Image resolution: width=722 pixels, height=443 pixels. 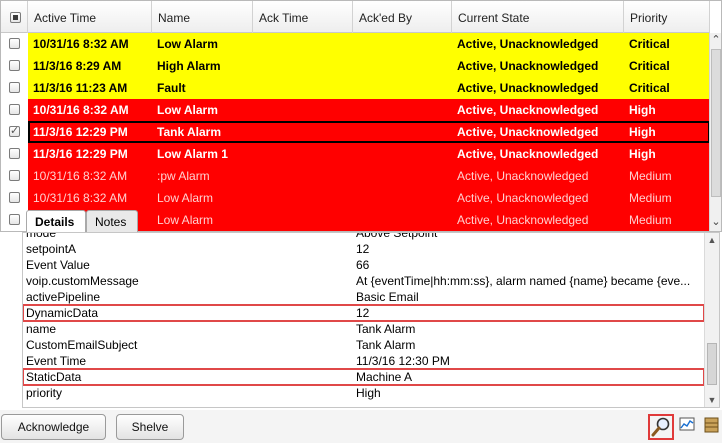 What do you see at coordinates (715, 222) in the screenshot?
I see `scroll-down-icon: ⌄` at bounding box center [715, 222].